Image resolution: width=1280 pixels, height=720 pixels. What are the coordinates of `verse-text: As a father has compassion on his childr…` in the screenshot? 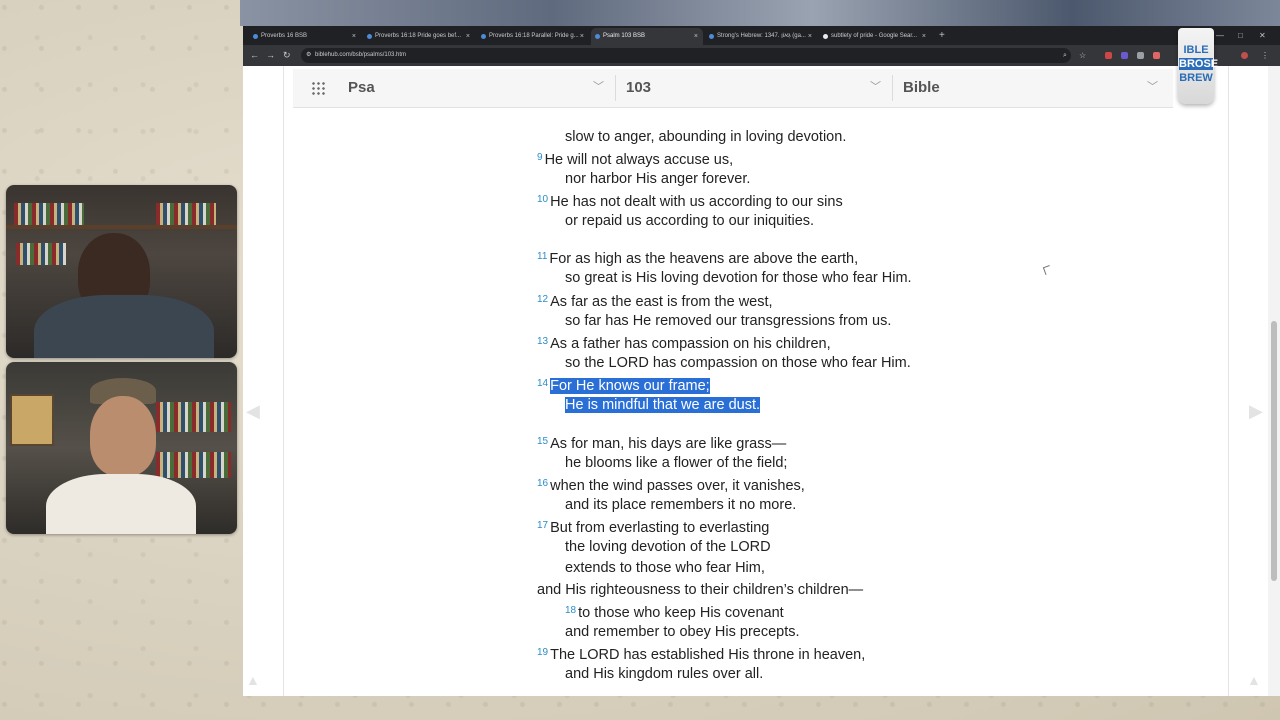 It's located at (690, 344).